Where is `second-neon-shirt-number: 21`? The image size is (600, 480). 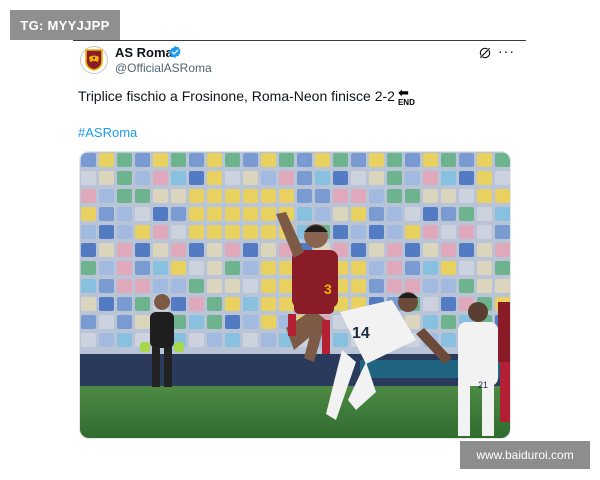 second-neon-shirt-number: 21 is located at coordinates (483, 385).